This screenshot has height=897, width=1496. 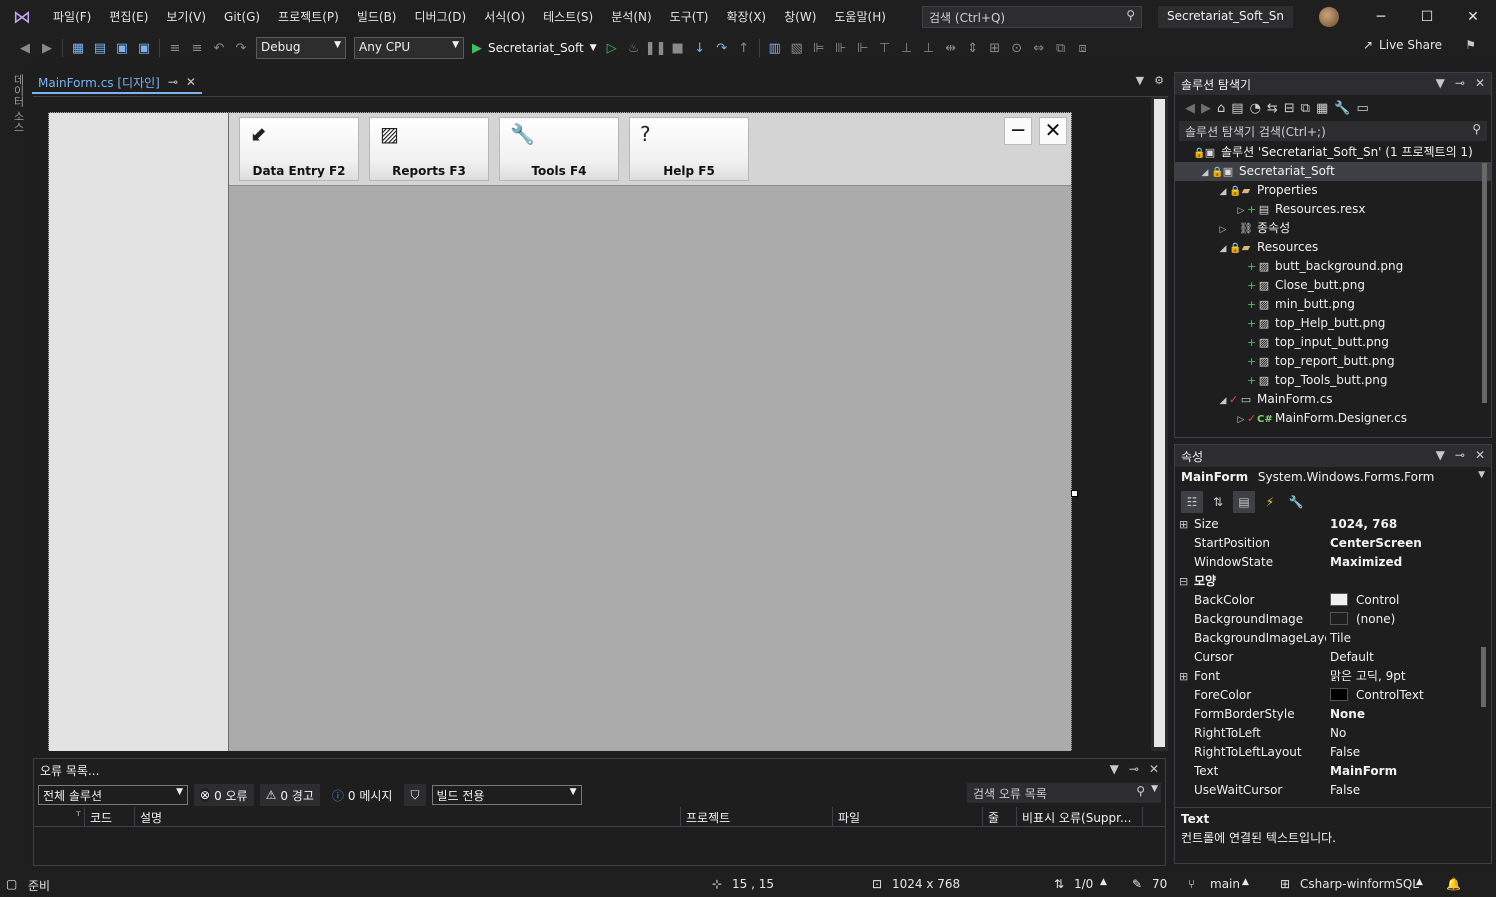 What do you see at coordinates (219, 48) in the screenshot?
I see `undo-icon: ↶` at bounding box center [219, 48].